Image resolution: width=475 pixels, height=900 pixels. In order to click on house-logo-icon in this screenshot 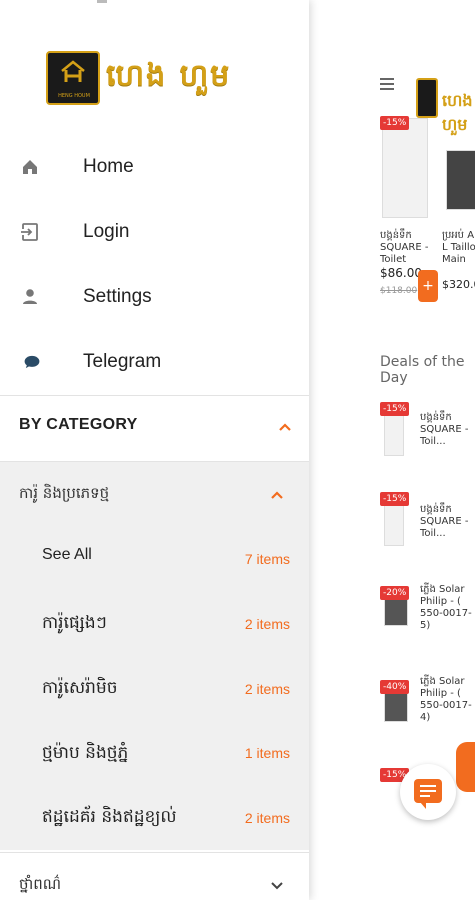, I will do `click(73, 71)`.